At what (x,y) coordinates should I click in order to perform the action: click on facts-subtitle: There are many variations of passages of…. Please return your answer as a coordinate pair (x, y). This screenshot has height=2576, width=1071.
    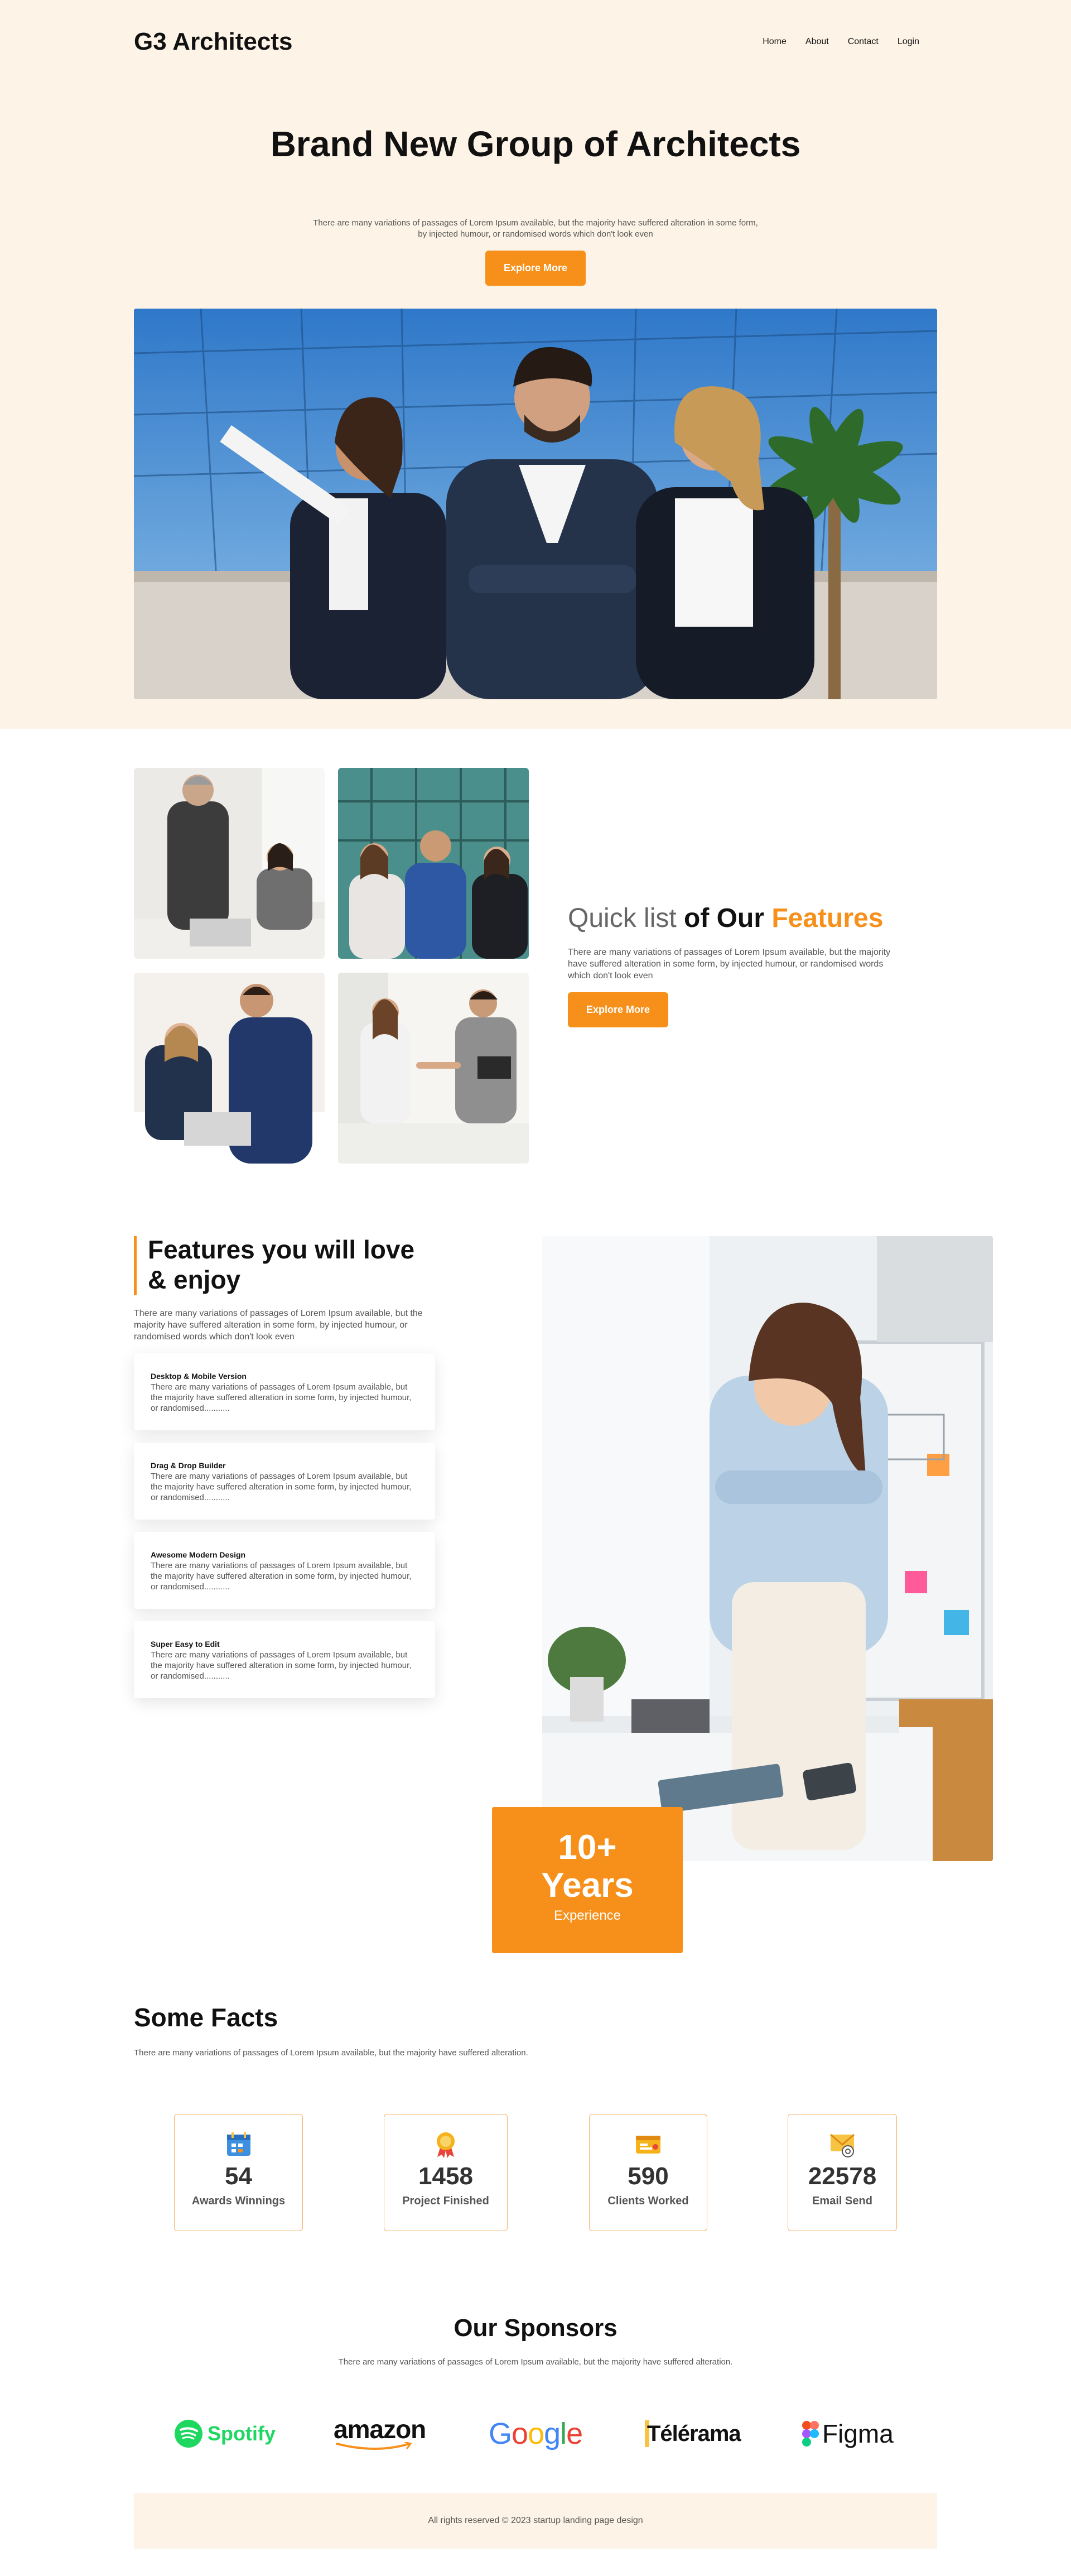
    Looking at the image, I should click on (331, 2053).